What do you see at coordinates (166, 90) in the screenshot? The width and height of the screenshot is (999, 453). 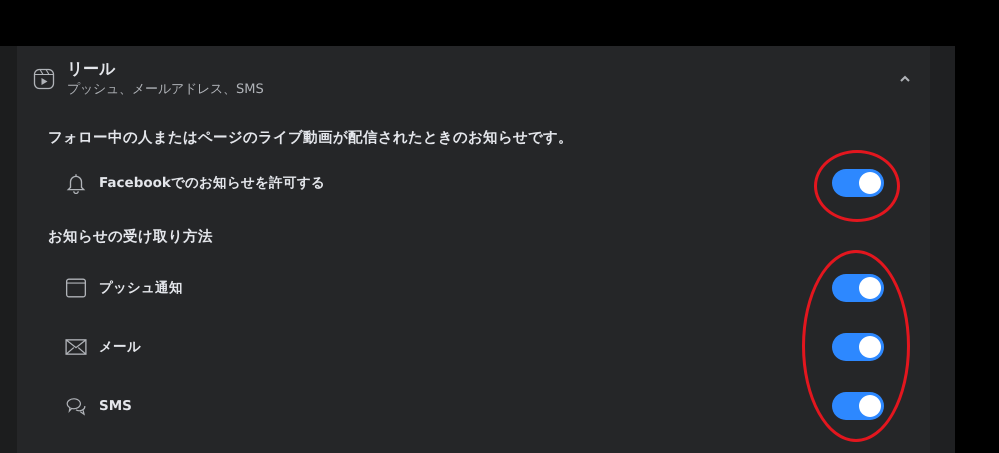 I see `section-subtitle: プッシュ、メールアドレス、SMS` at bounding box center [166, 90].